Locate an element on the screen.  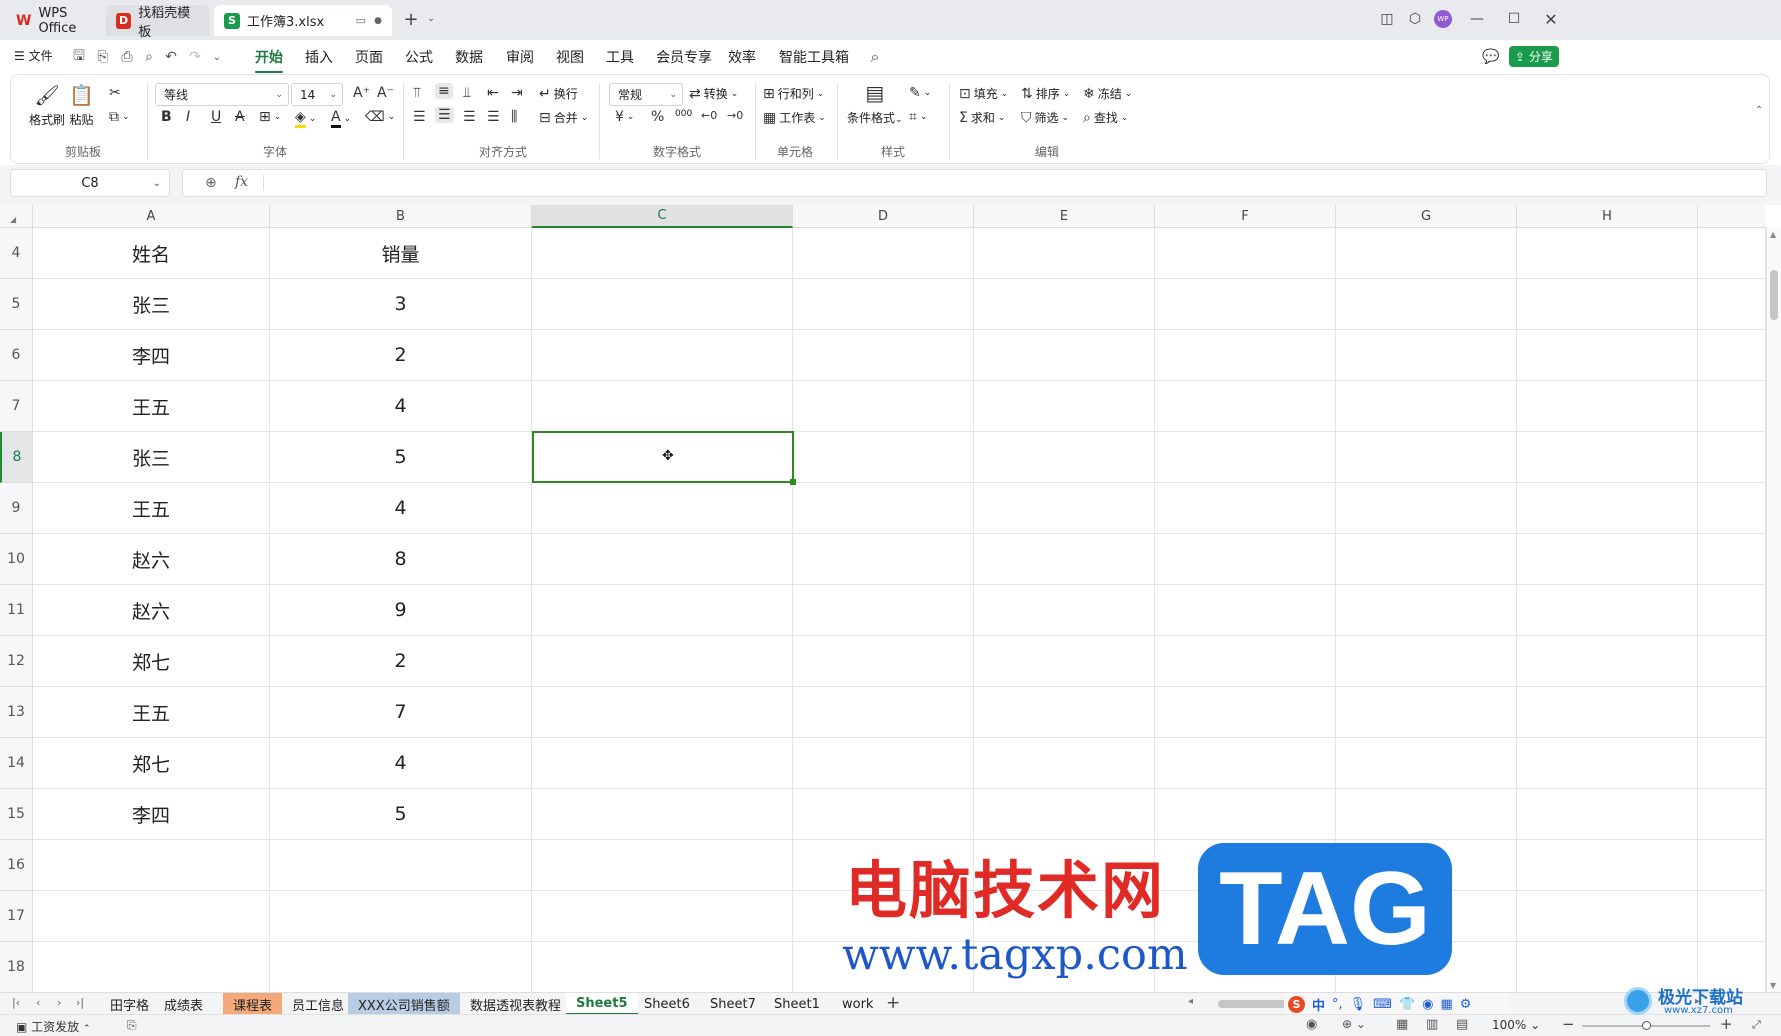
cell-h12 is located at coordinates (1607, 661).